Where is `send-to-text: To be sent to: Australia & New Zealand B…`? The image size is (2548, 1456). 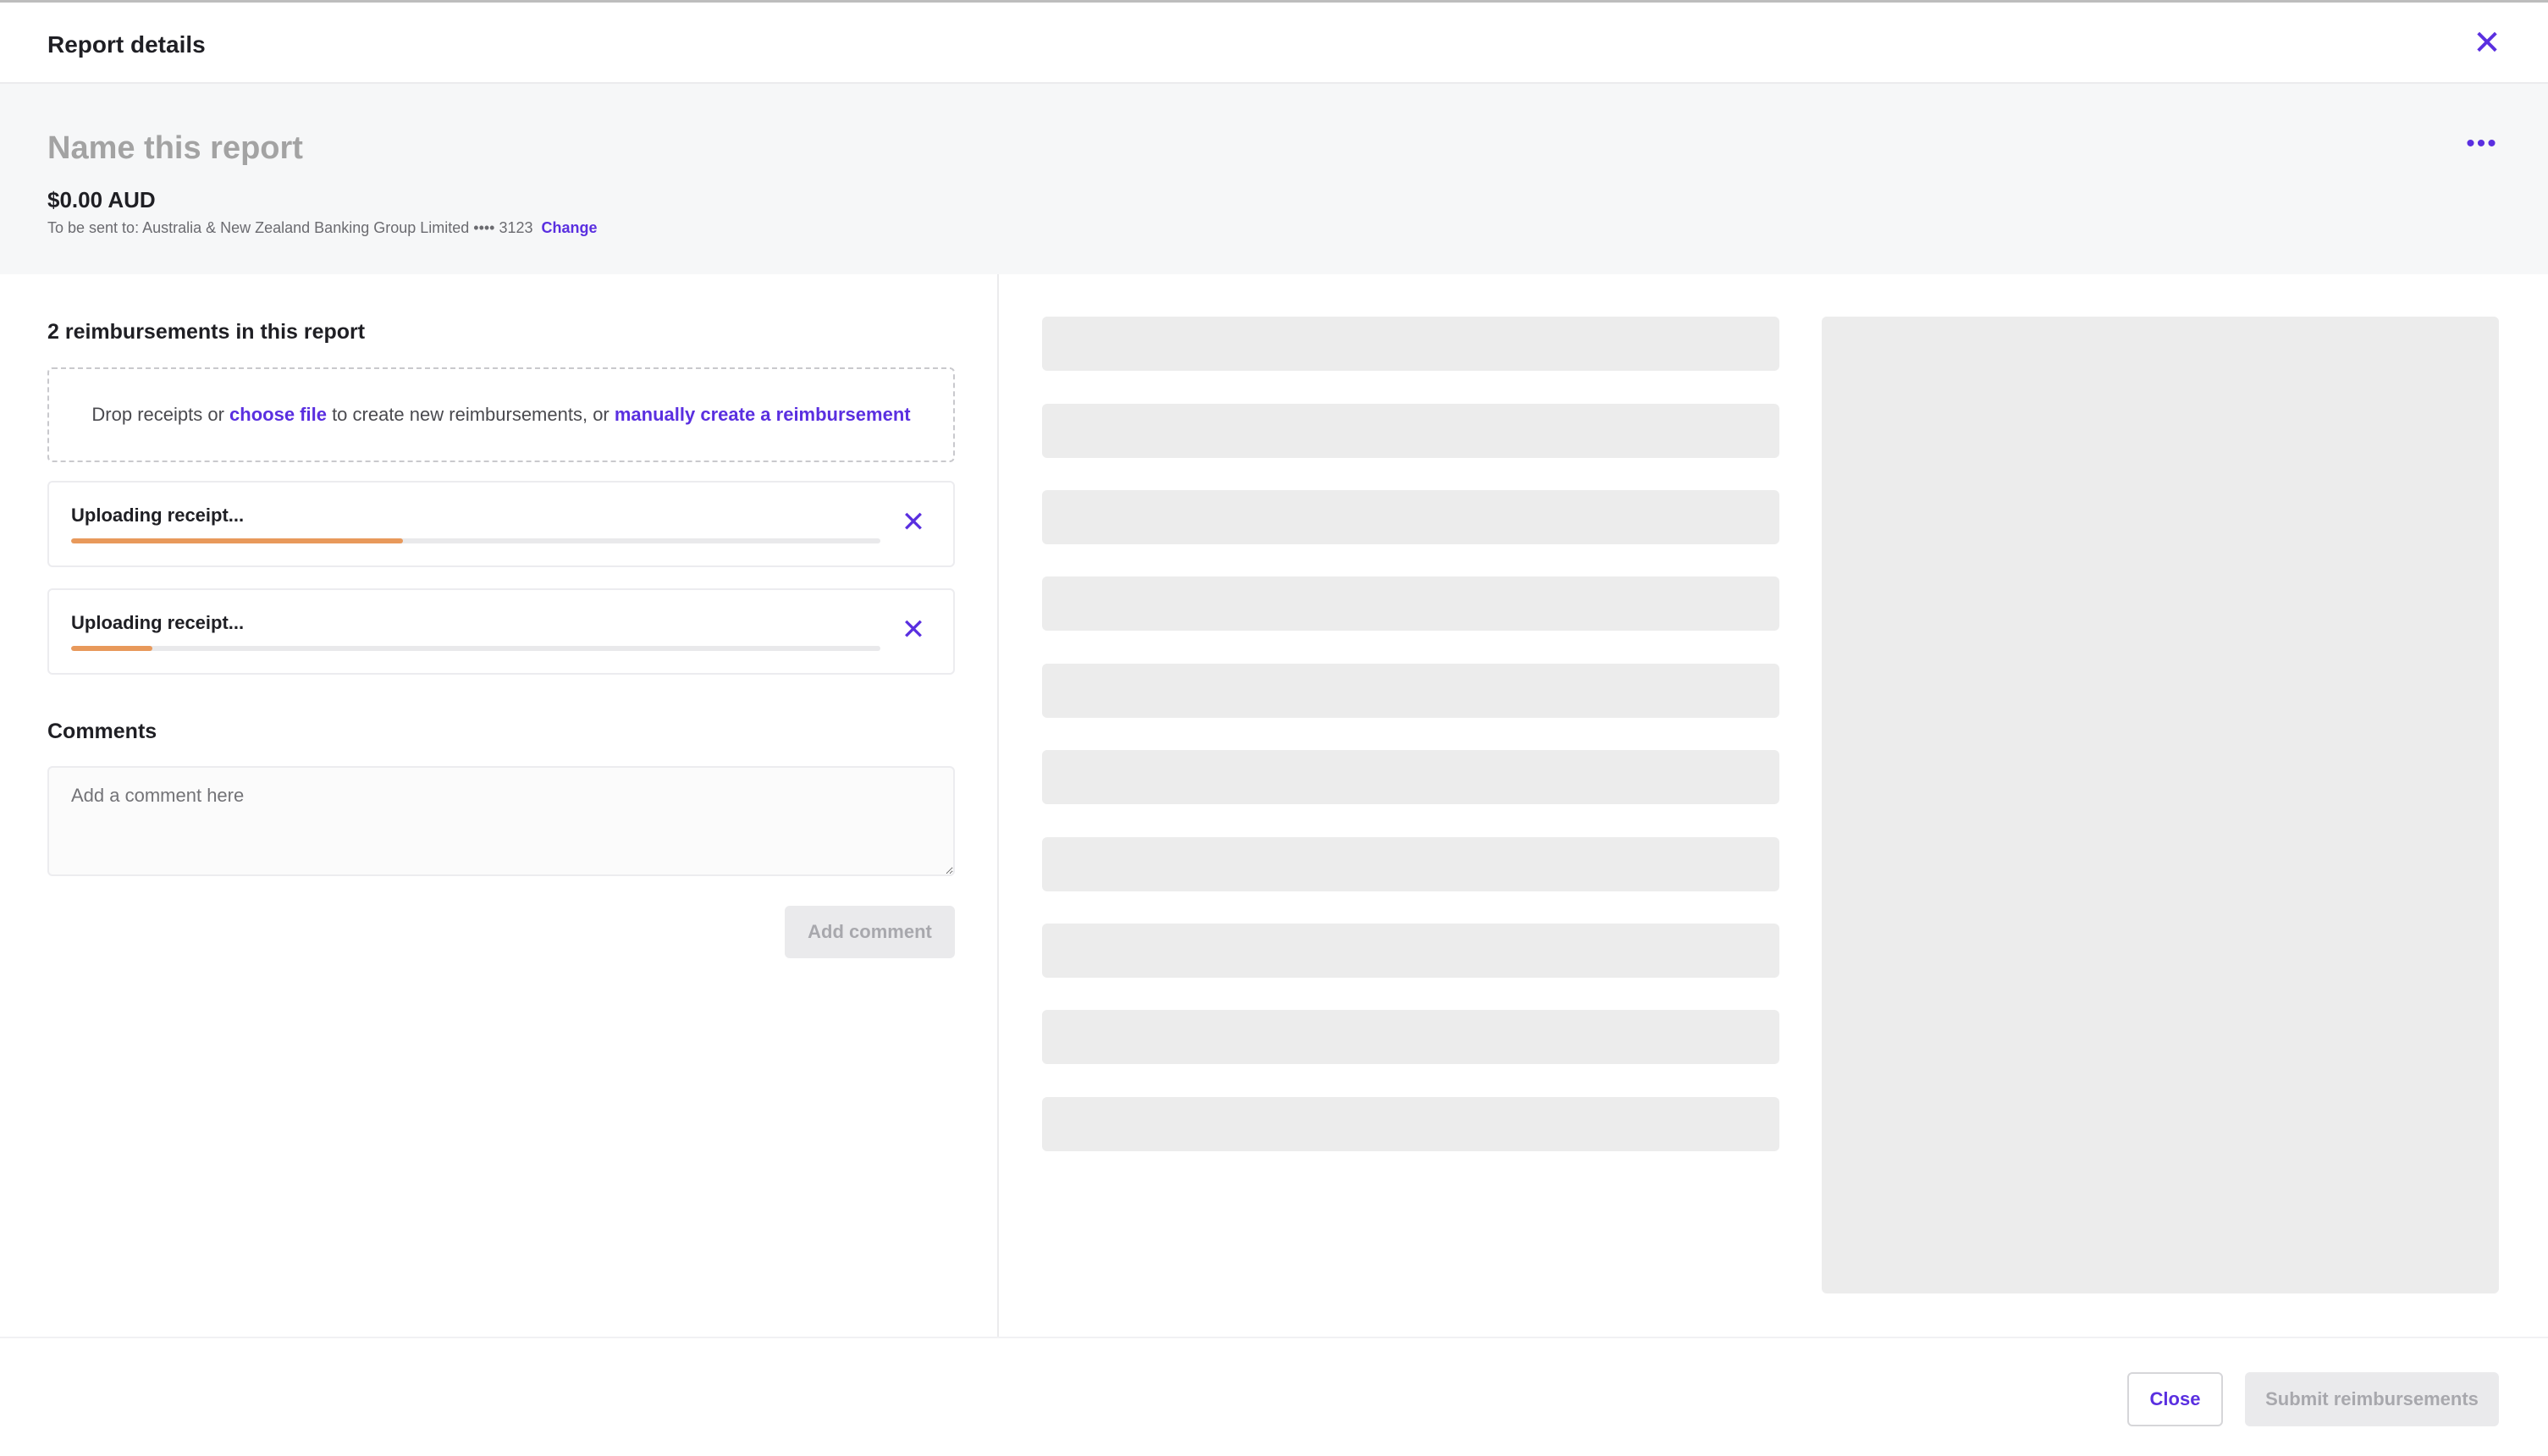 send-to-text: To be sent to: Australia & New Zealand B… is located at coordinates (290, 227).